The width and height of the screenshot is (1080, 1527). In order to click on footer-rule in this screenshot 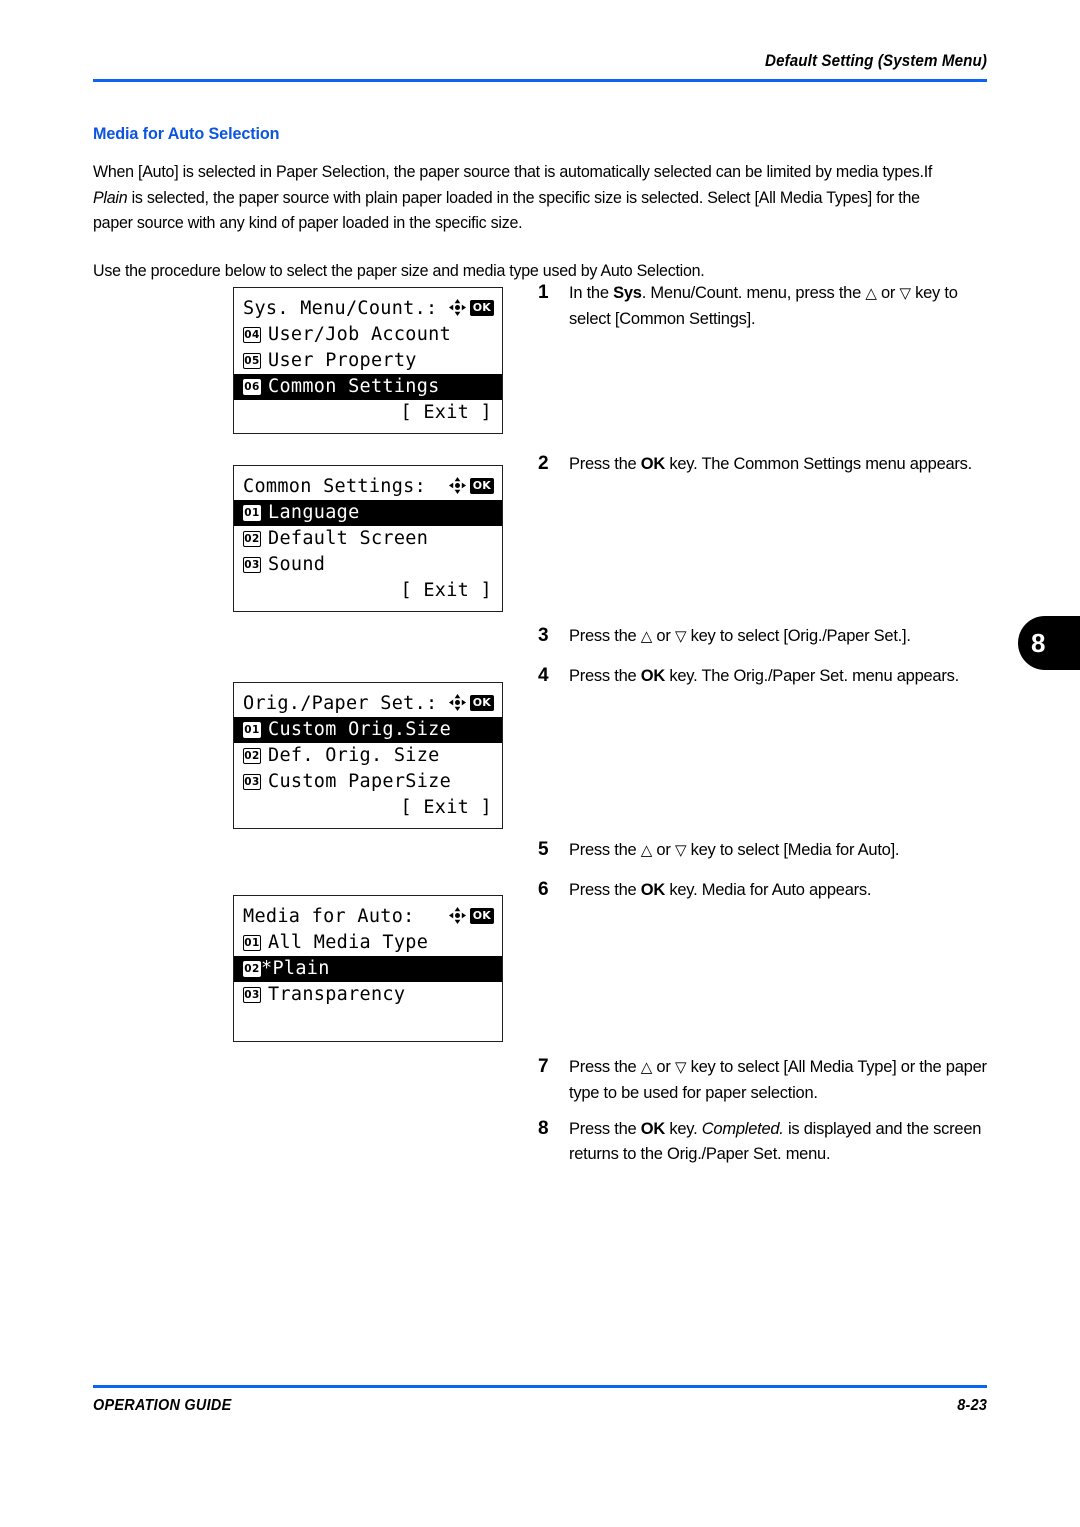, I will do `click(540, 1386)`.